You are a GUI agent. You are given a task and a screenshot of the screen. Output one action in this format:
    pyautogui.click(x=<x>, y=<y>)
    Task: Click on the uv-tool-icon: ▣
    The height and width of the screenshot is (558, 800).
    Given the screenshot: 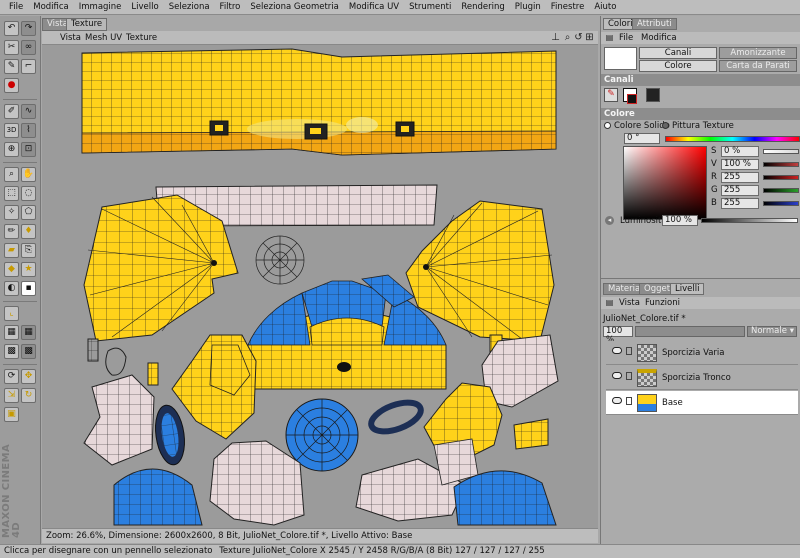 What is the action you would take?
    pyautogui.click(x=11, y=414)
    